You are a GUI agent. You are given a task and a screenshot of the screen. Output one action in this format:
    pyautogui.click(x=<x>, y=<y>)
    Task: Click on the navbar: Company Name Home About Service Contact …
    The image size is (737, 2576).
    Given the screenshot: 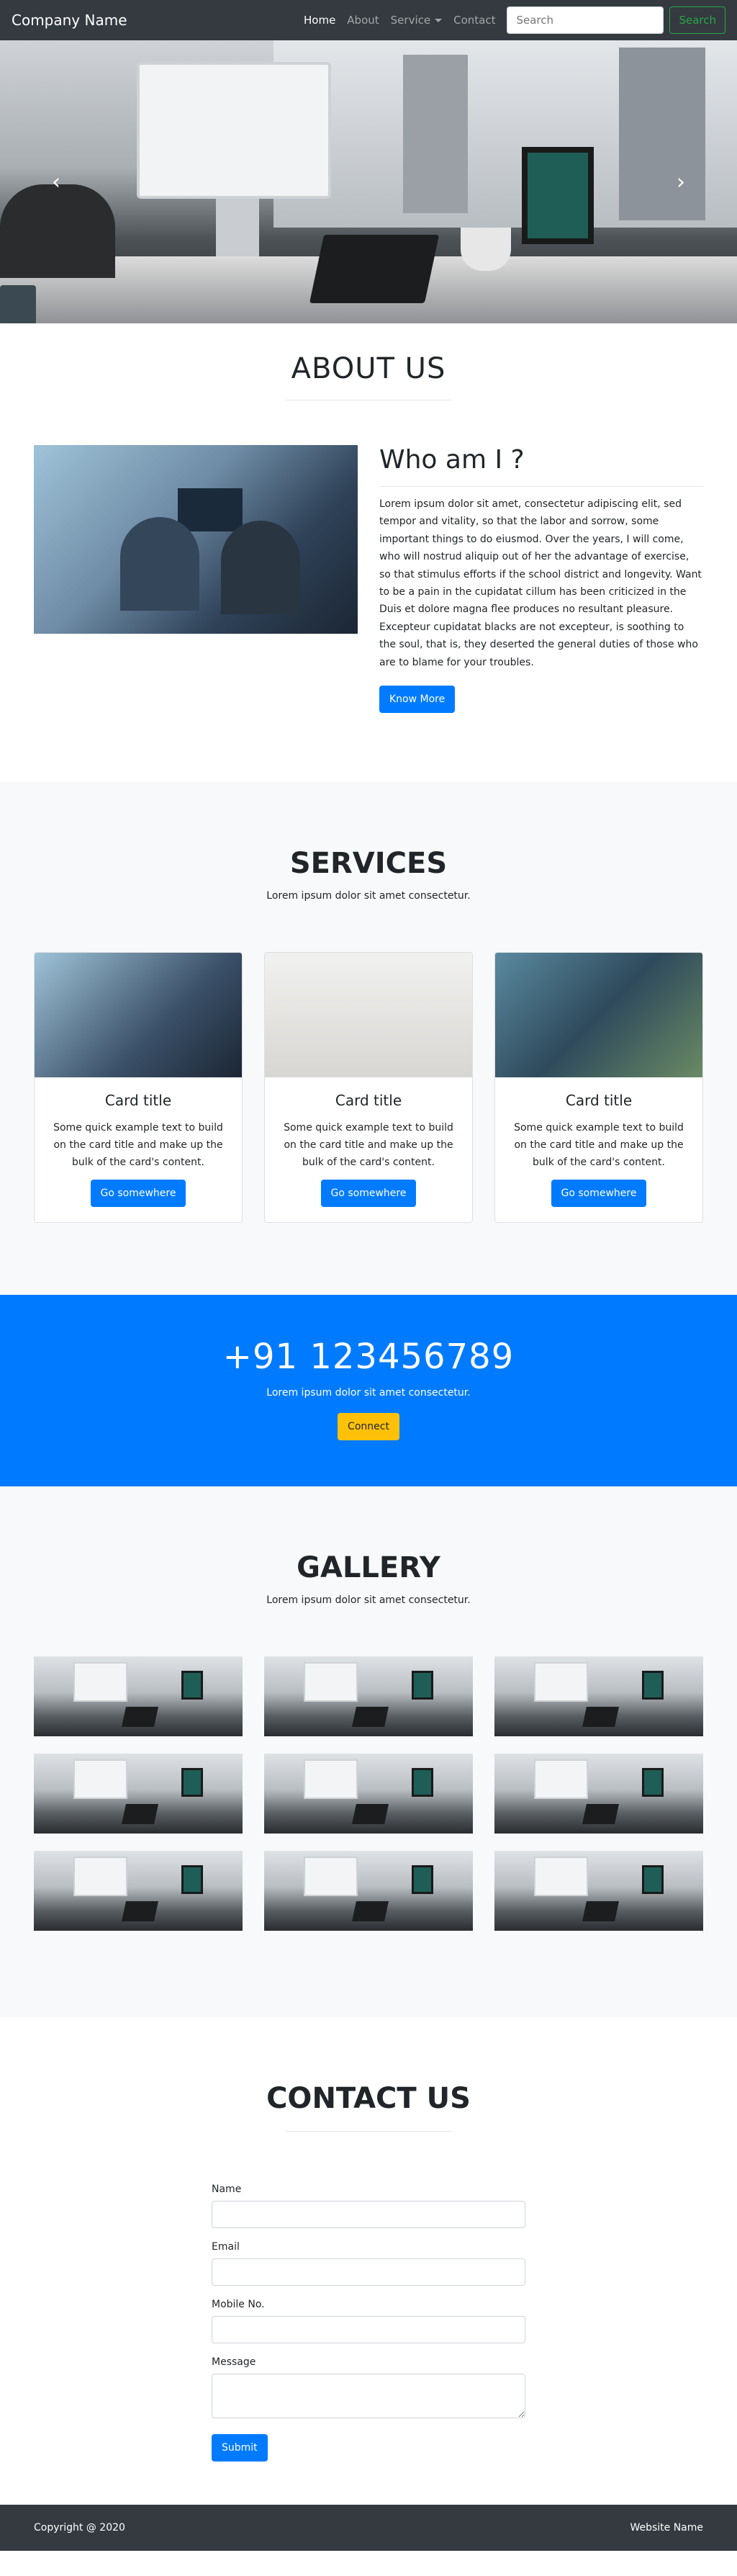 What is the action you would take?
    pyautogui.click(x=368, y=20)
    